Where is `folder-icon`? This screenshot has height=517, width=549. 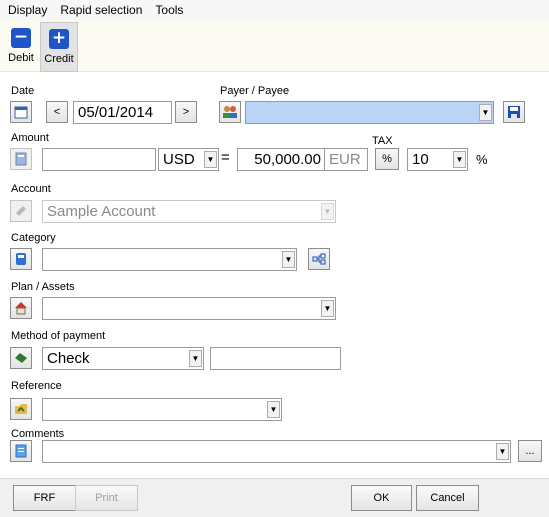 folder-icon is located at coordinates (21, 409).